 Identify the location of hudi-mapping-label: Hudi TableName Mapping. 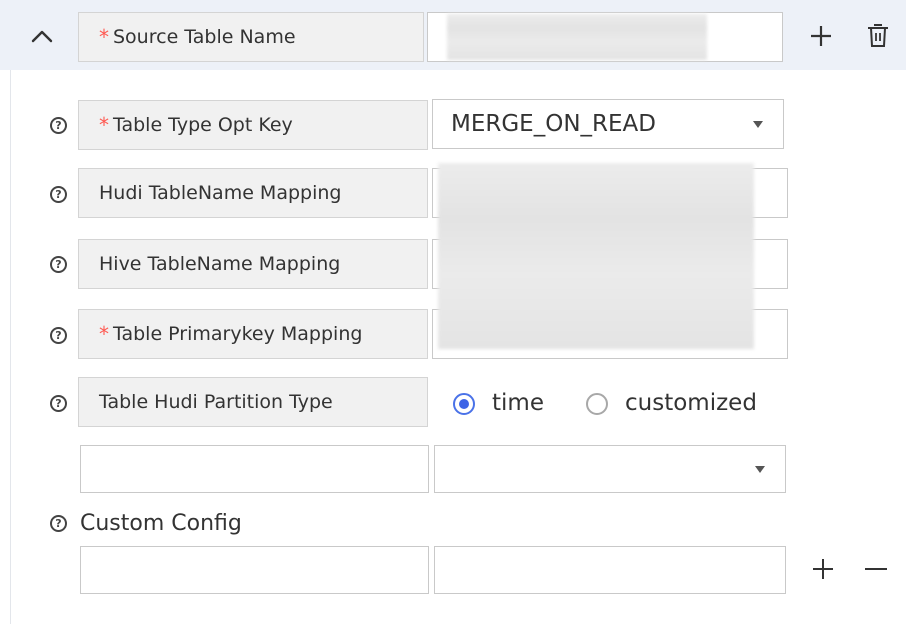
(253, 193).